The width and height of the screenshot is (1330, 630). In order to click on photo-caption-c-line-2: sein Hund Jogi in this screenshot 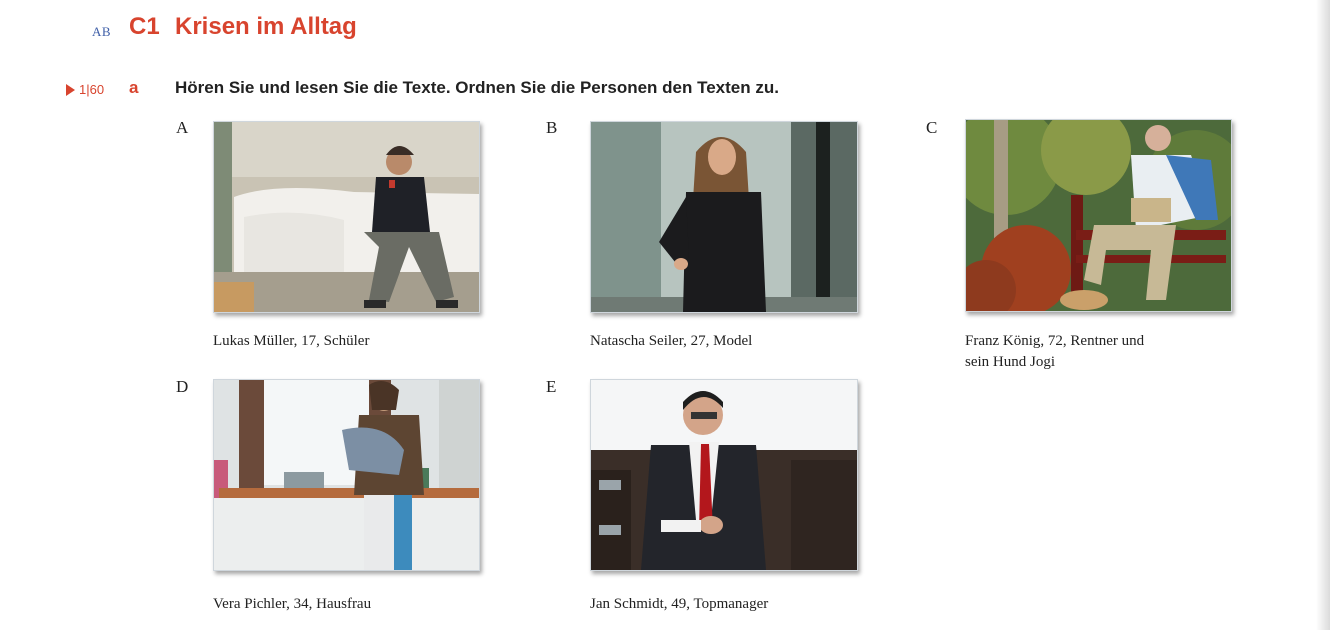, I will do `click(1010, 362)`.